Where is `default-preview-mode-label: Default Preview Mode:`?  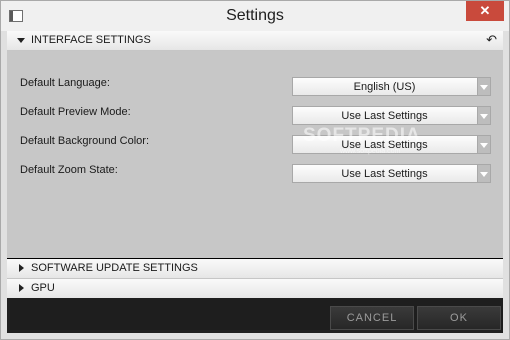 default-preview-mode-label: Default Preview Mode: is located at coordinates (75, 112).